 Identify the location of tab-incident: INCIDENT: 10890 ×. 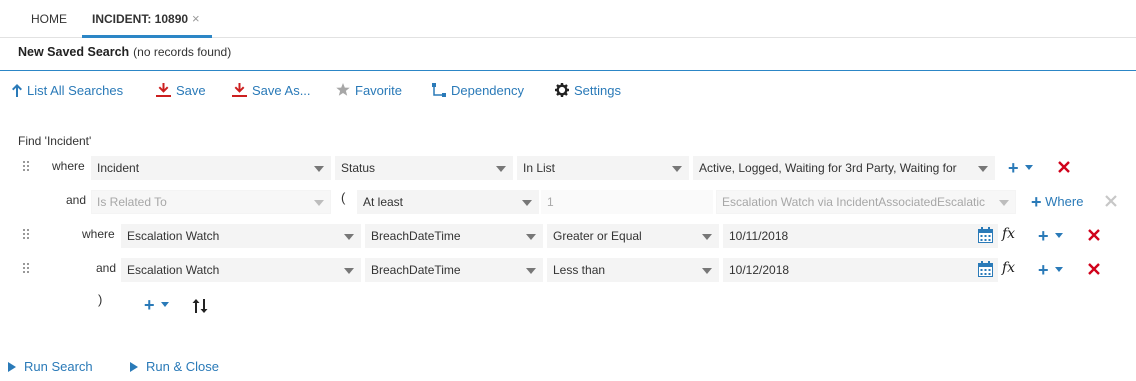
(147, 19).